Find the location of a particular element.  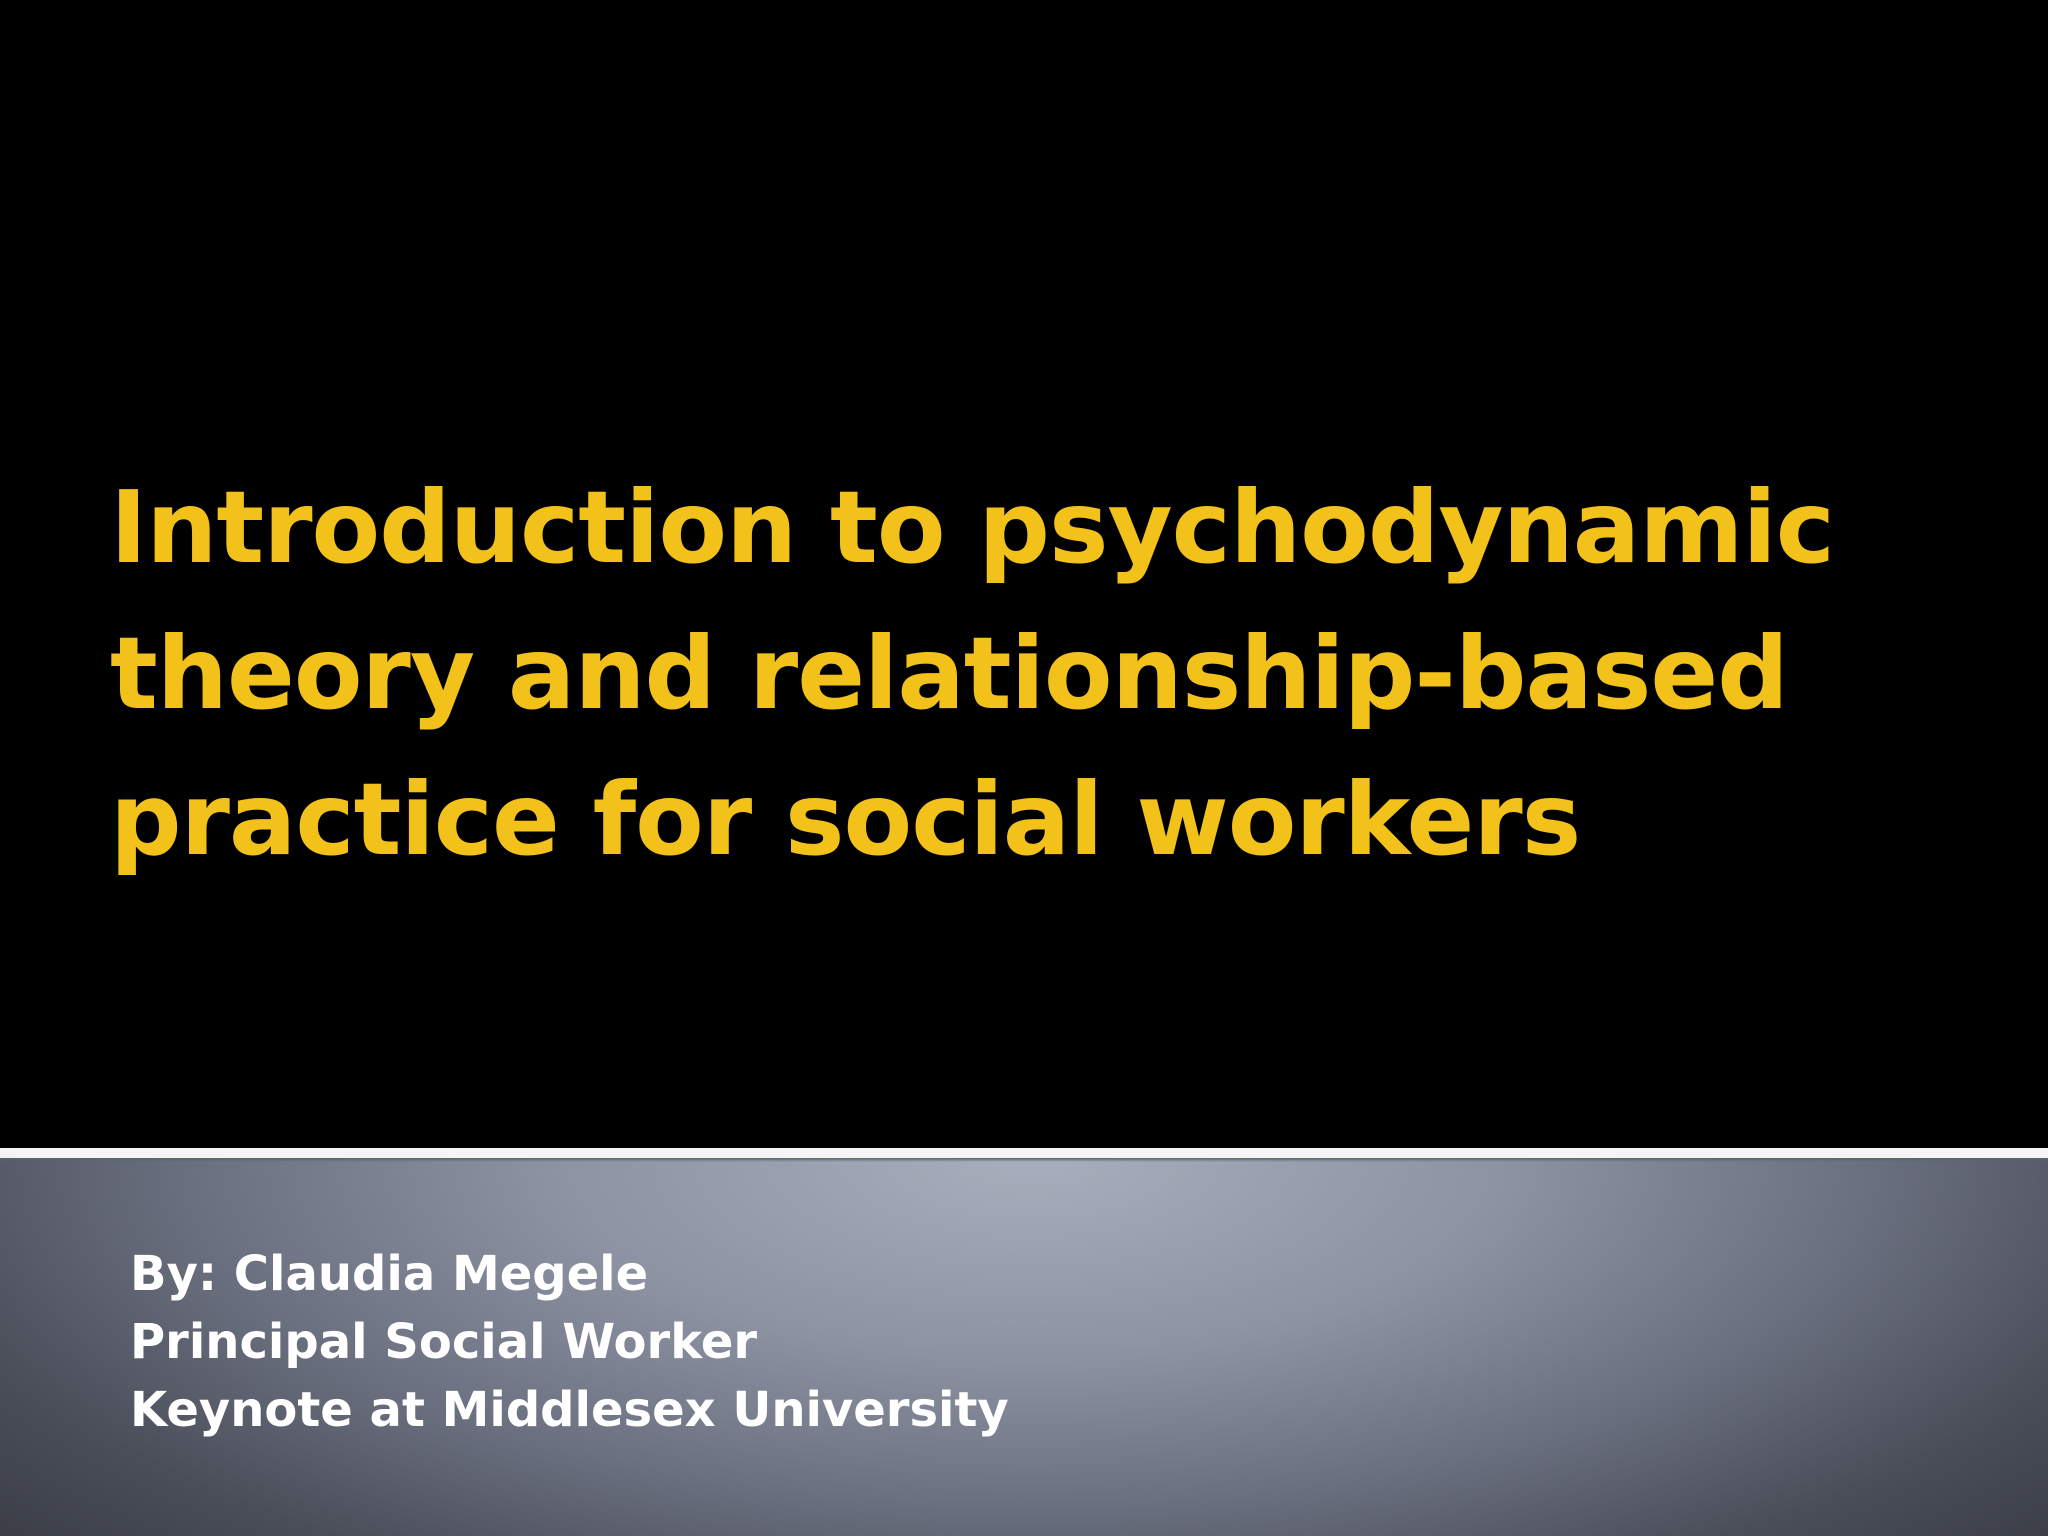

slide-title-line-2: theory and relationship-based is located at coordinates (949, 673).